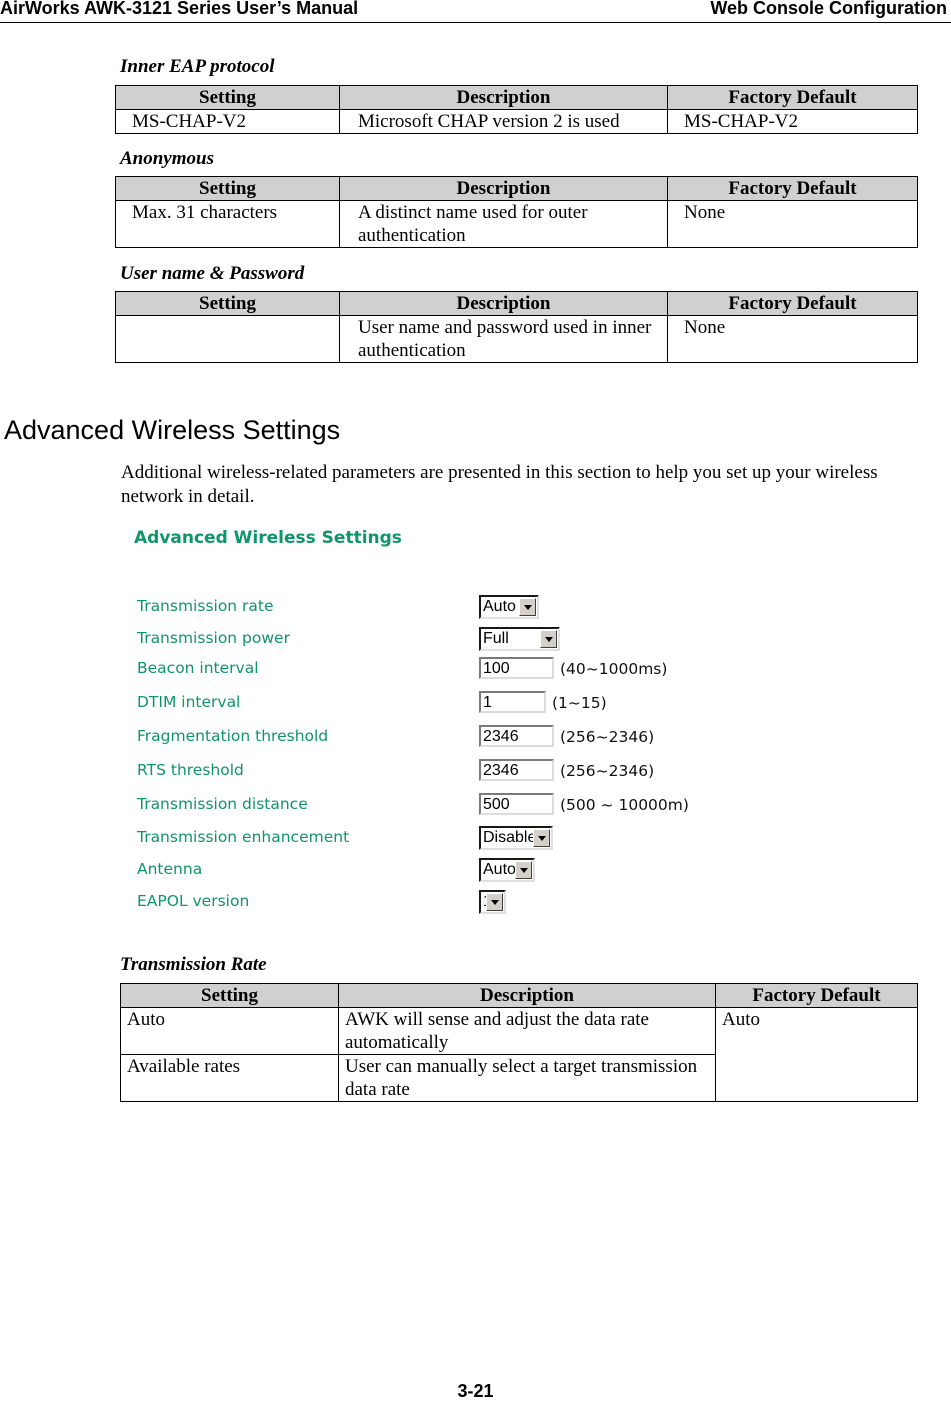 The image size is (951, 1404). Describe the element at coordinates (503, 121) in the screenshot. I see `cell-description: Microsoft CHAP version 2 is used` at that location.